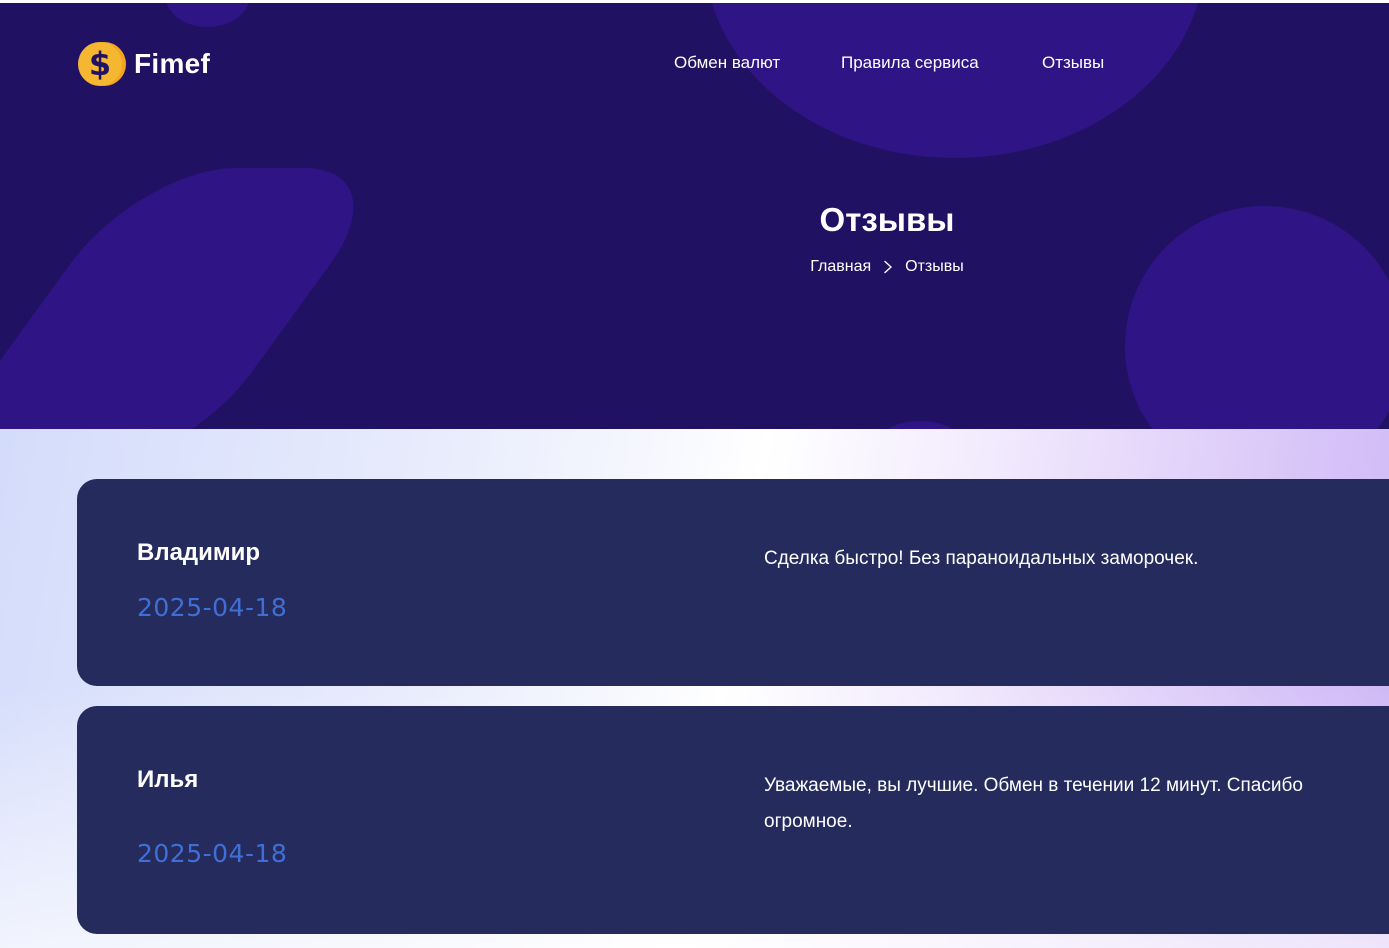 The width and height of the screenshot is (1389, 948). I want to click on breadcrumb: Главная Отзывы, so click(887, 267).